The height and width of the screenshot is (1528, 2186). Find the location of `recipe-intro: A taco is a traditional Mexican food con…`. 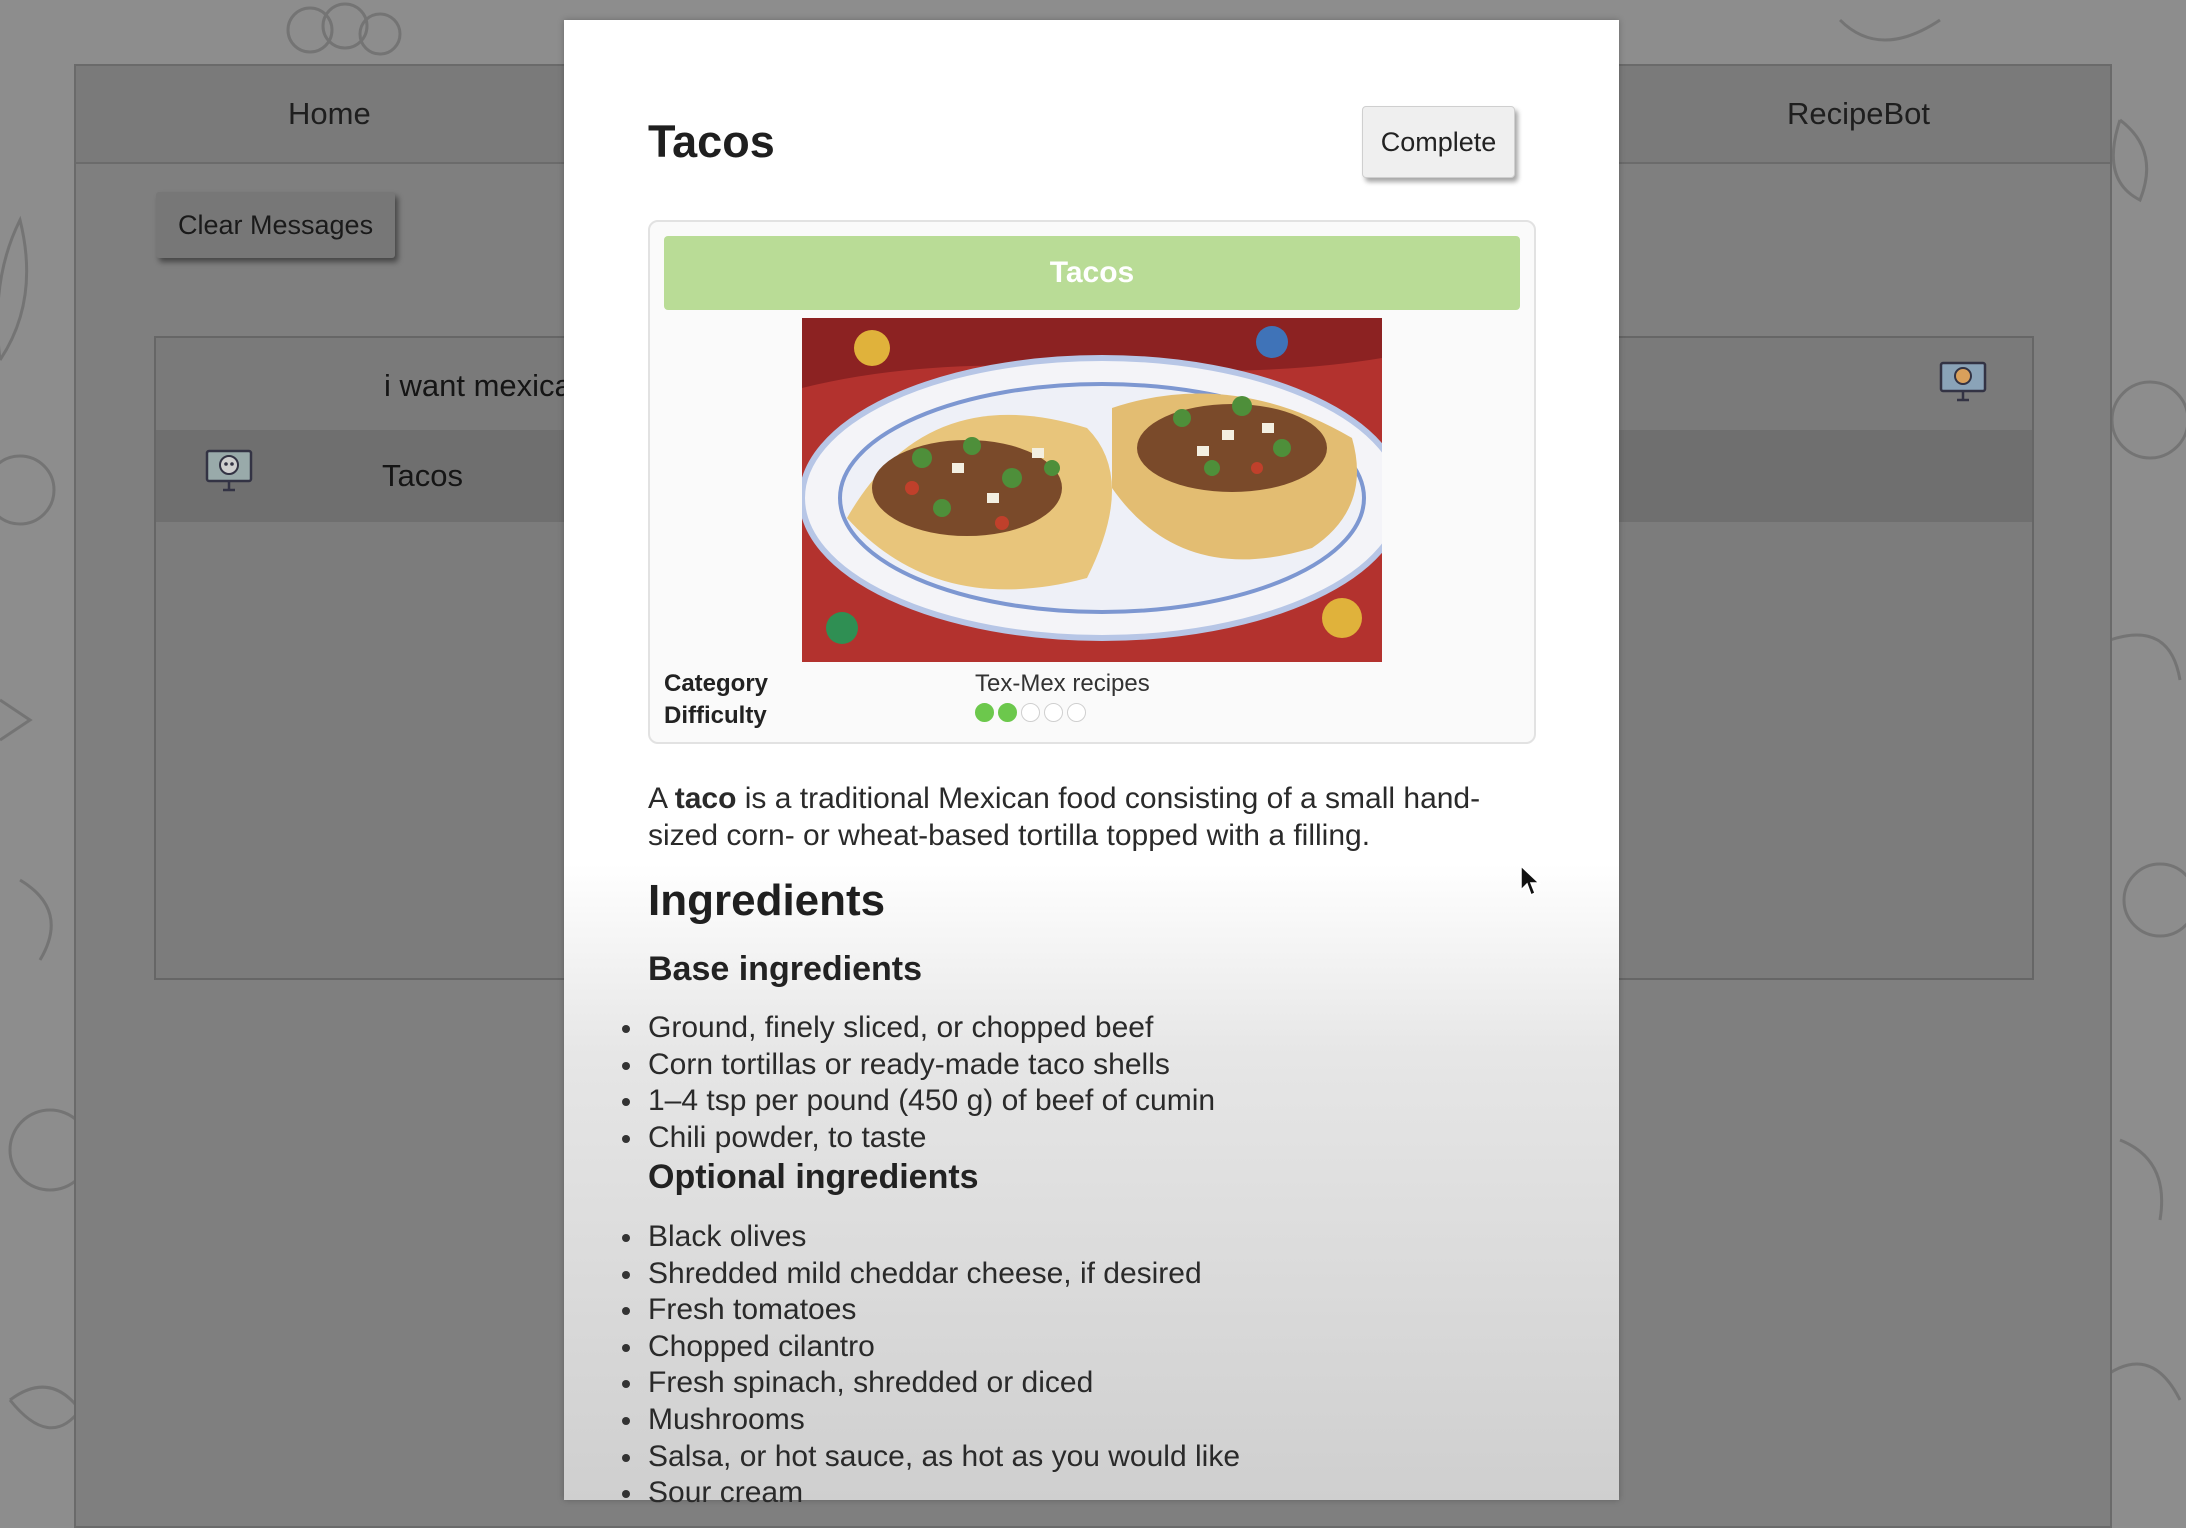

recipe-intro: A taco is a traditional Mexican food con… is located at coordinates (1093, 817).